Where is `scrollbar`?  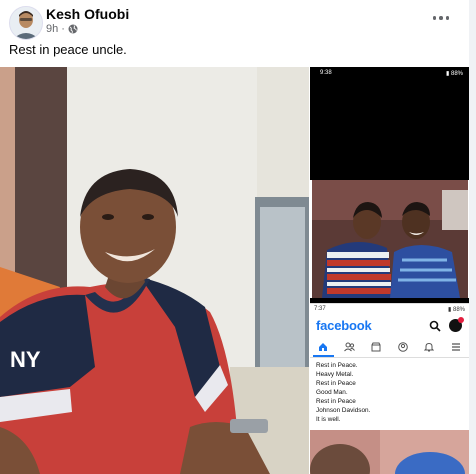
scrollbar is located at coordinates (472, 237).